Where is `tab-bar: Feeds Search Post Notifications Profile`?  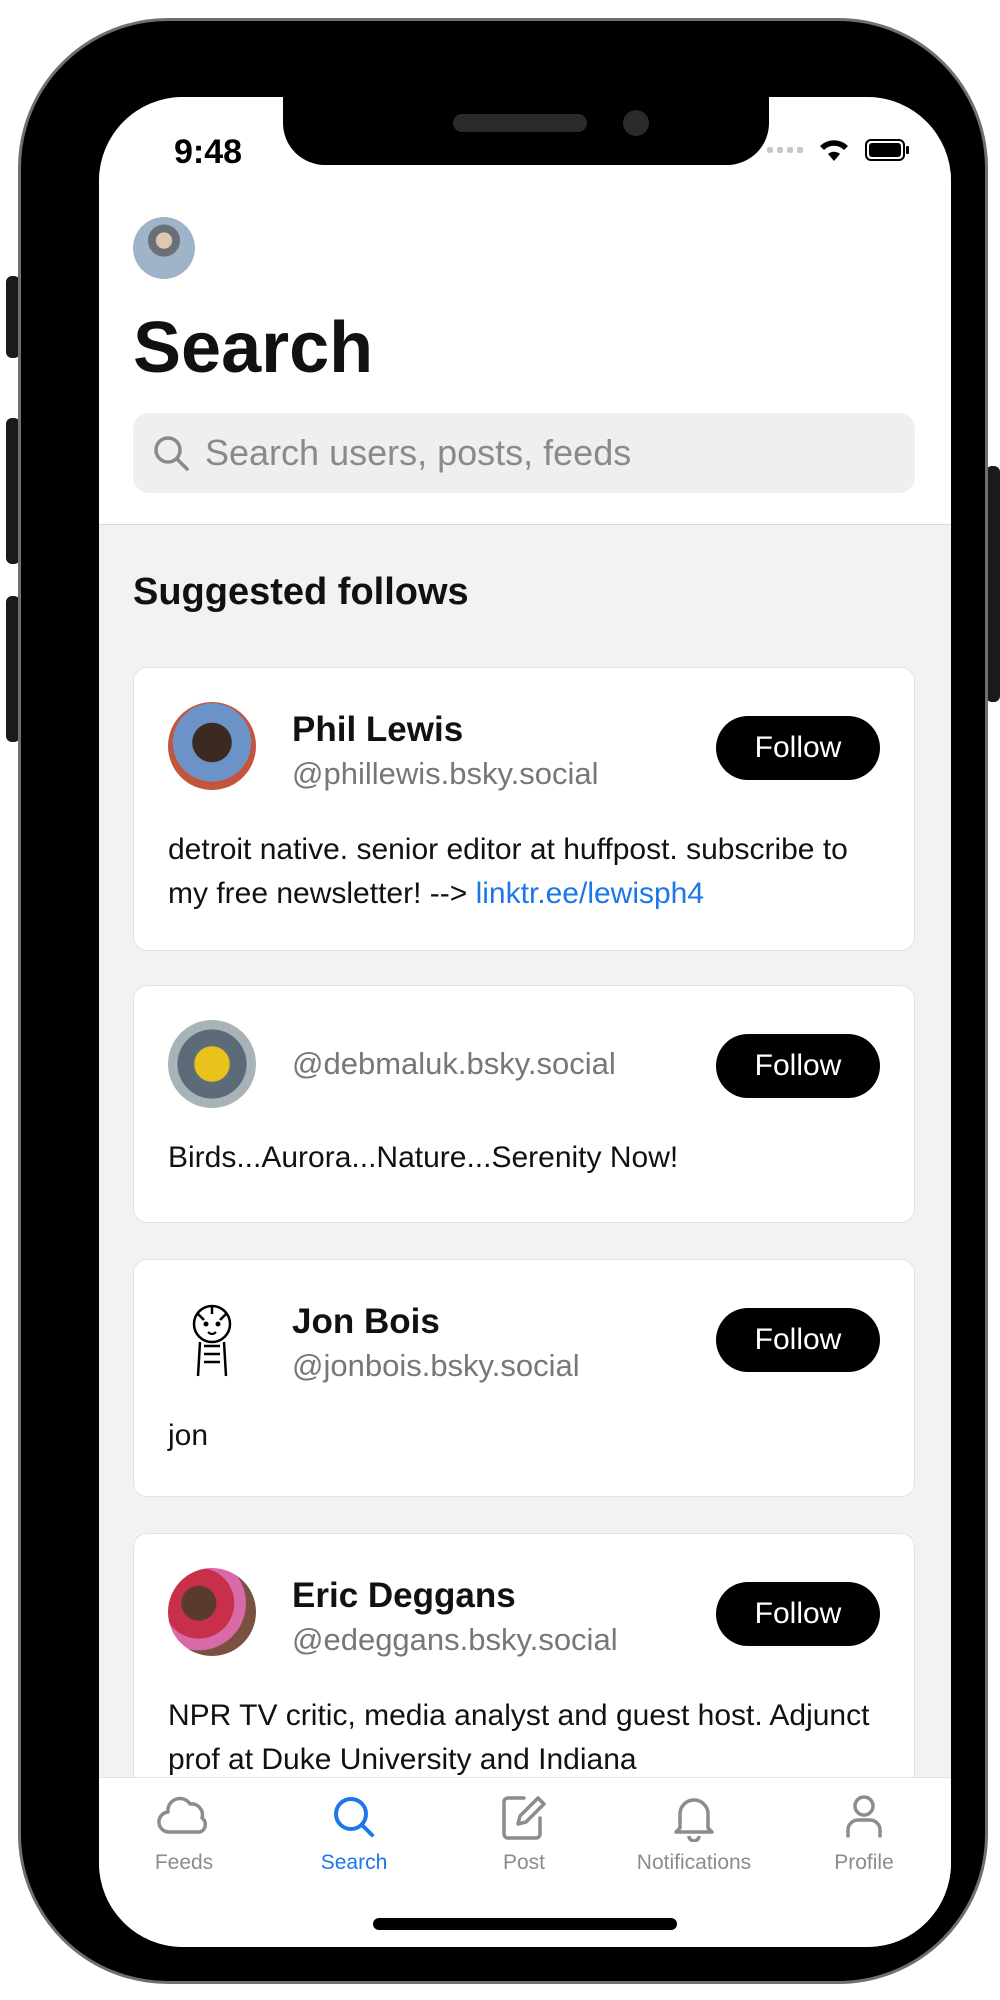 tab-bar: Feeds Search Post Notifications Profile is located at coordinates (525, 1862).